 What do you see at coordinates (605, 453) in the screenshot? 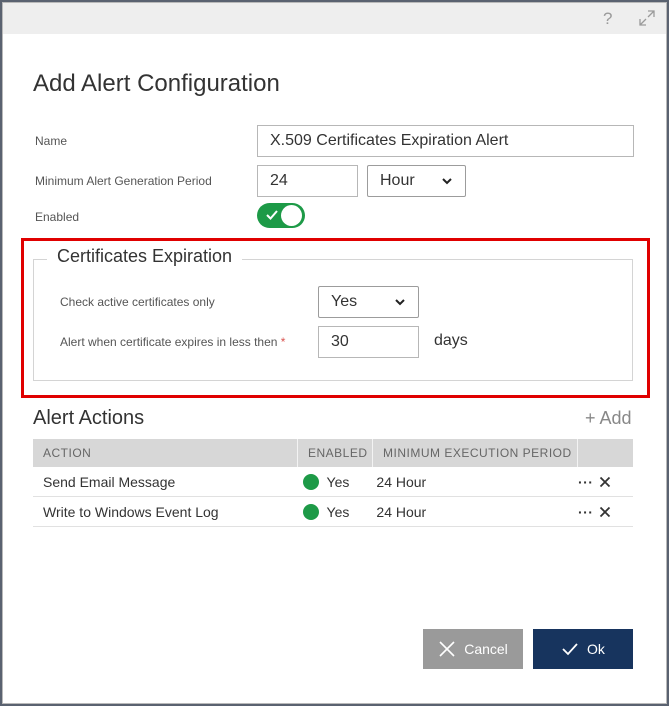
I see `column-header-controls` at bounding box center [605, 453].